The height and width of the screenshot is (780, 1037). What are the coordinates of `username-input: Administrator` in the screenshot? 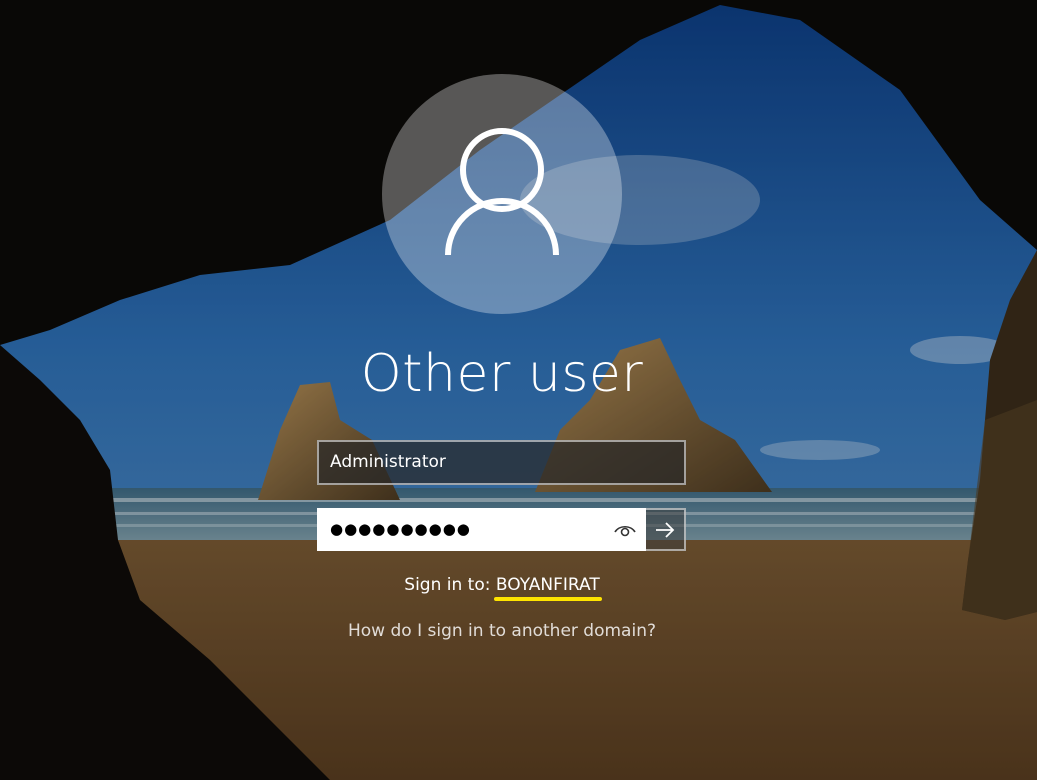 It's located at (501, 462).